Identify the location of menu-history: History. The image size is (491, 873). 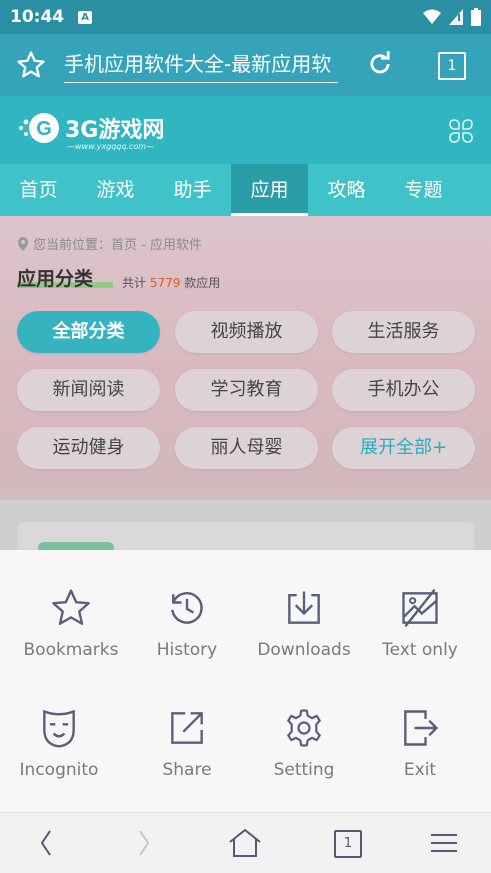
(187, 622).